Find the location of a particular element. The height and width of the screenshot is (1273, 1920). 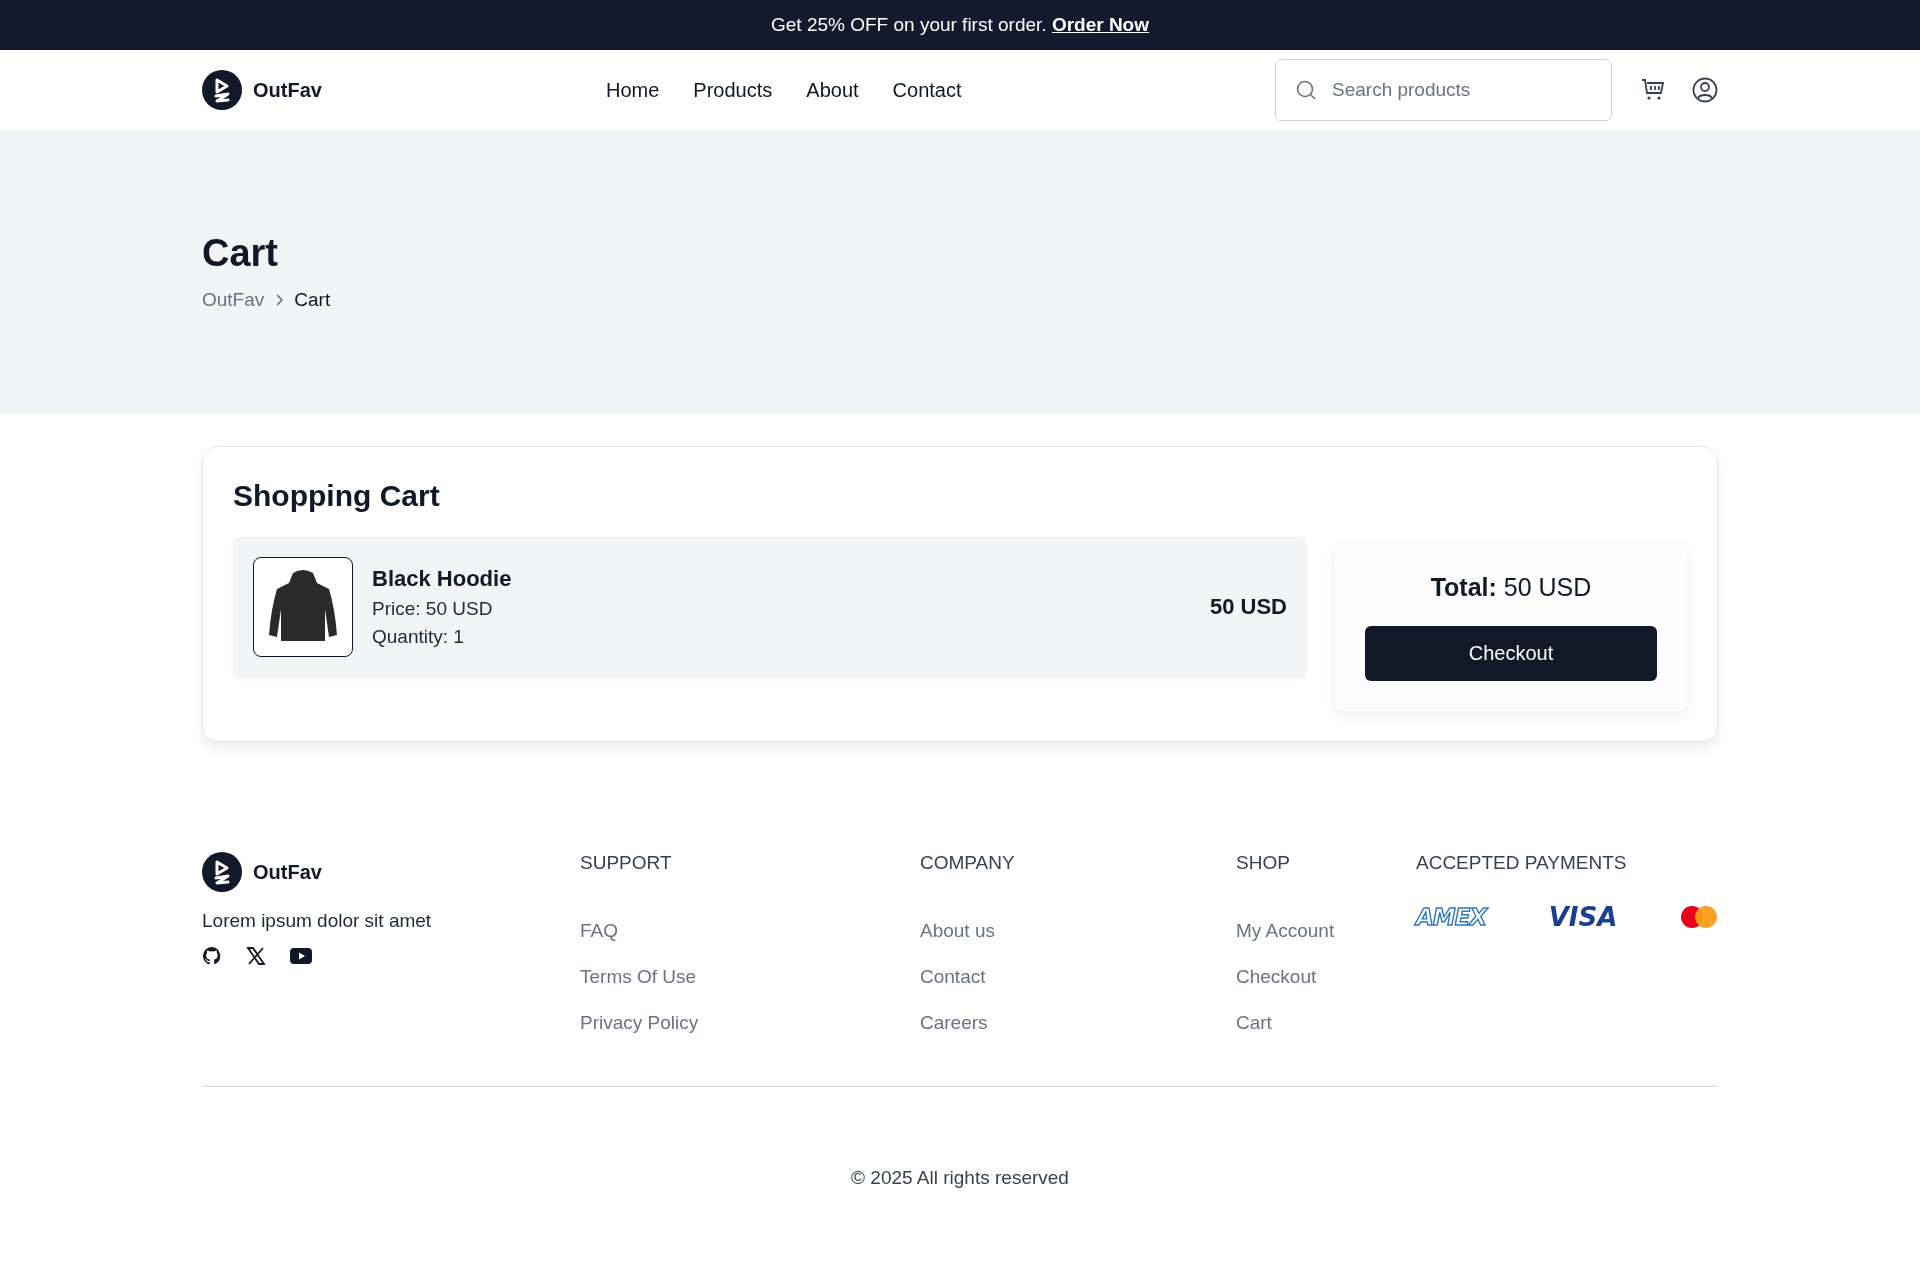

product-name: Black Hoodie is located at coordinates (442, 579).